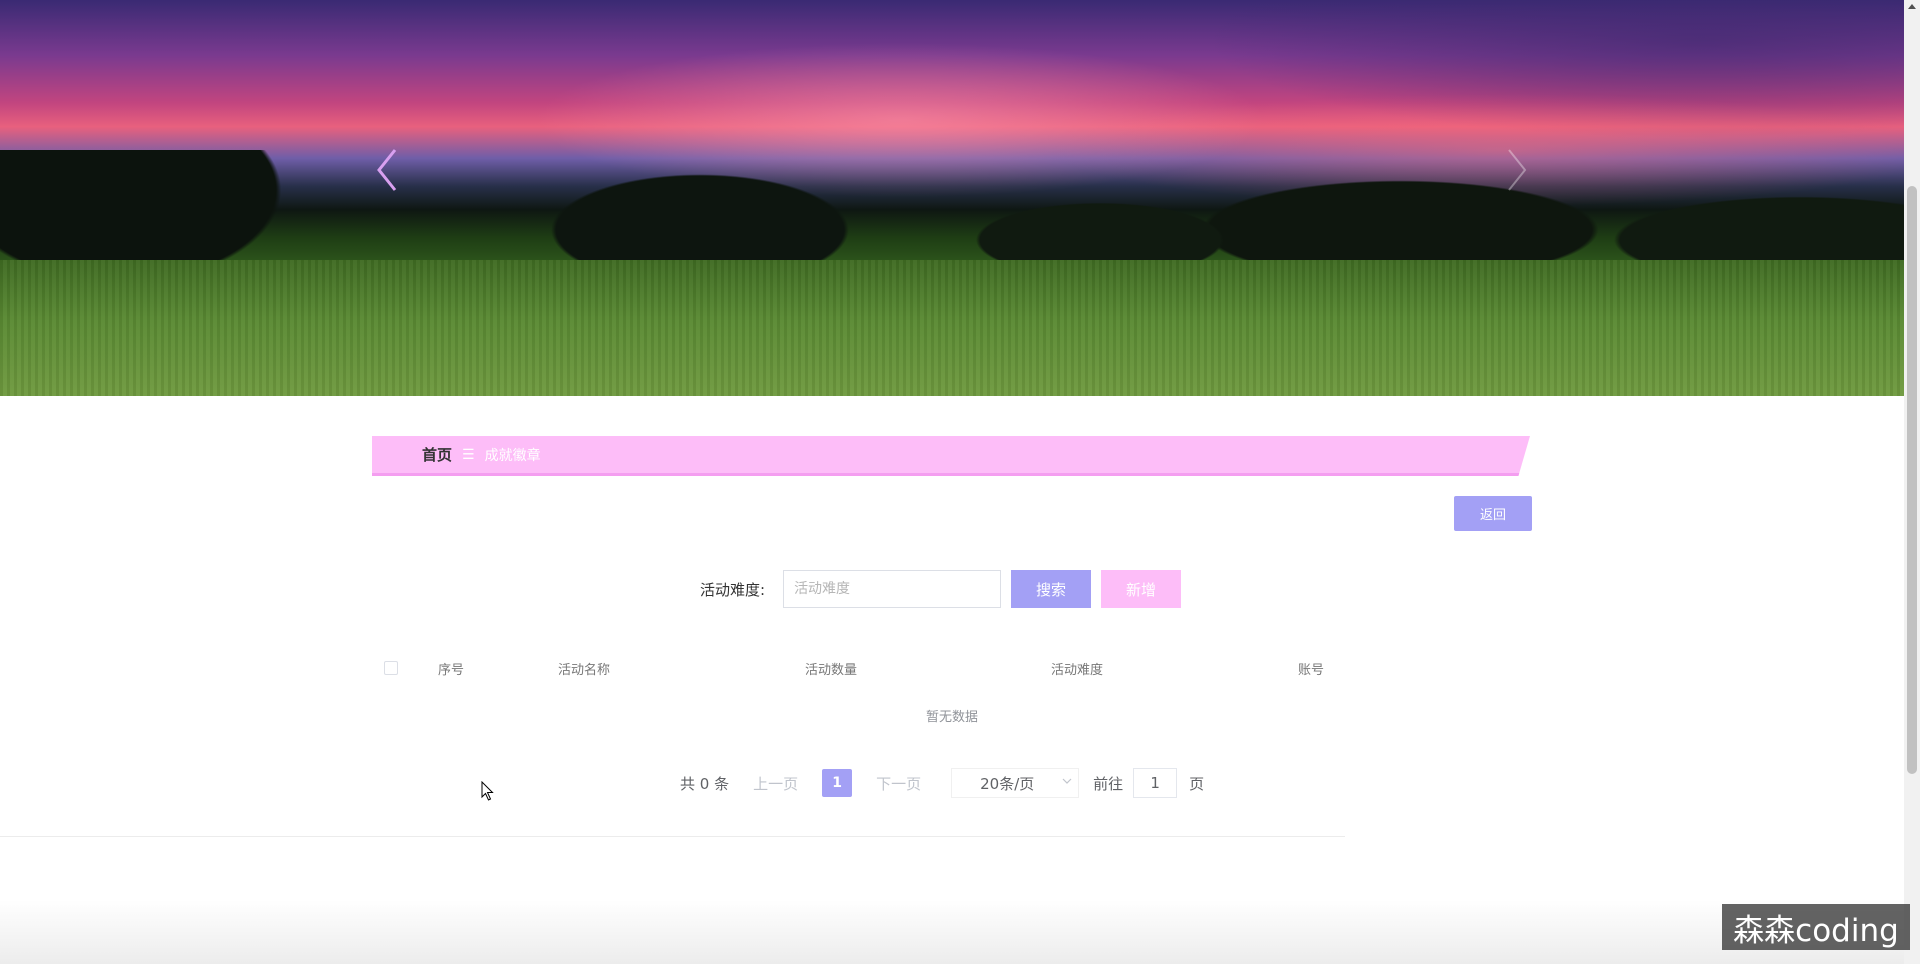  I want to click on breadcrumb-home-link: 首页, so click(437, 454).